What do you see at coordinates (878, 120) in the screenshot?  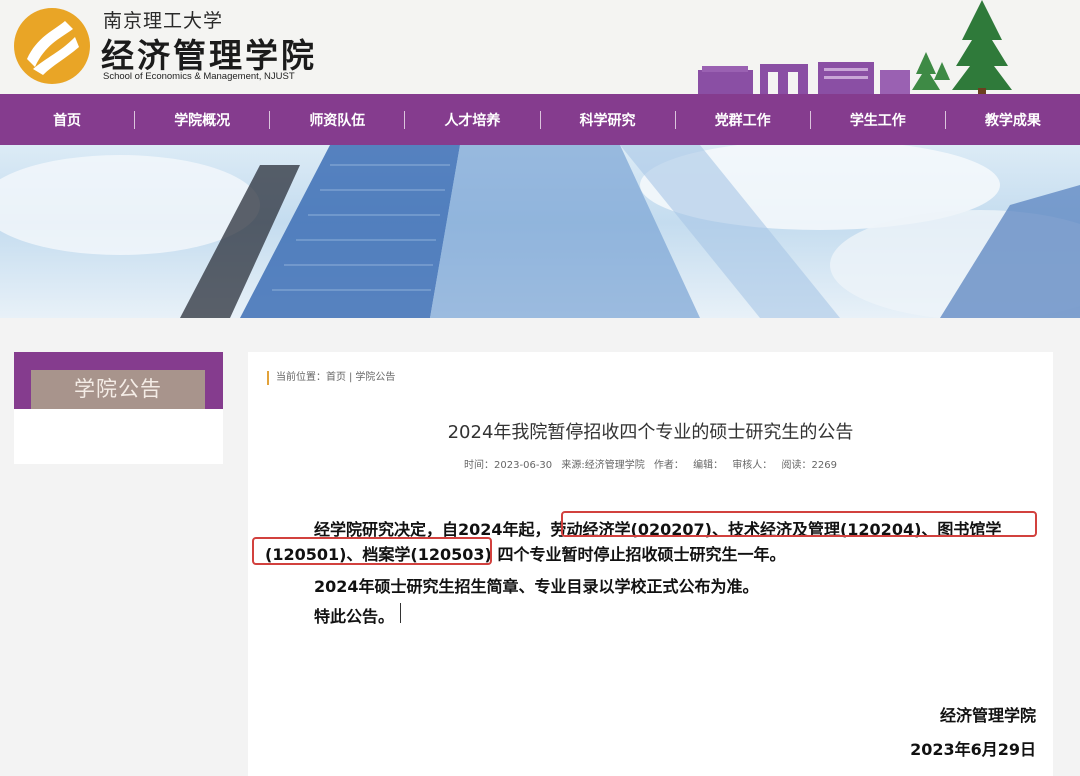 I see `nav-item-students: 学生工作` at bounding box center [878, 120].